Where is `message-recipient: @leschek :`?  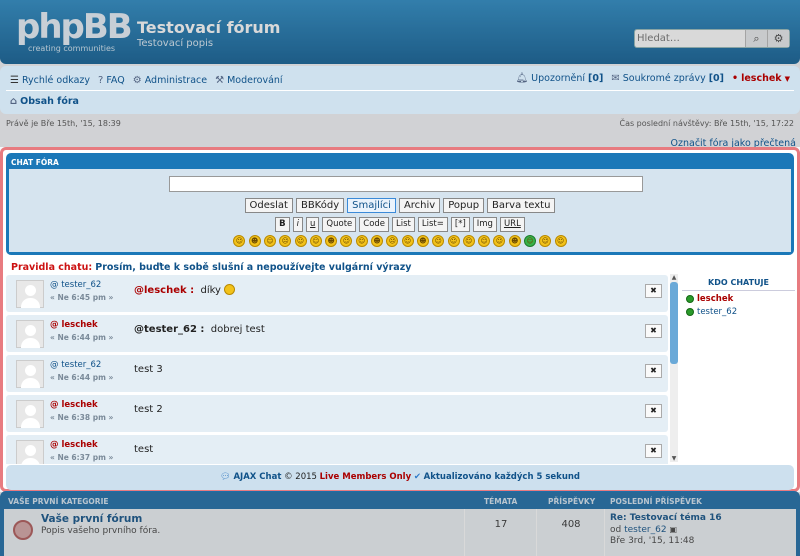
message-recipient: @leschek : is located at coordinates (164, 290).